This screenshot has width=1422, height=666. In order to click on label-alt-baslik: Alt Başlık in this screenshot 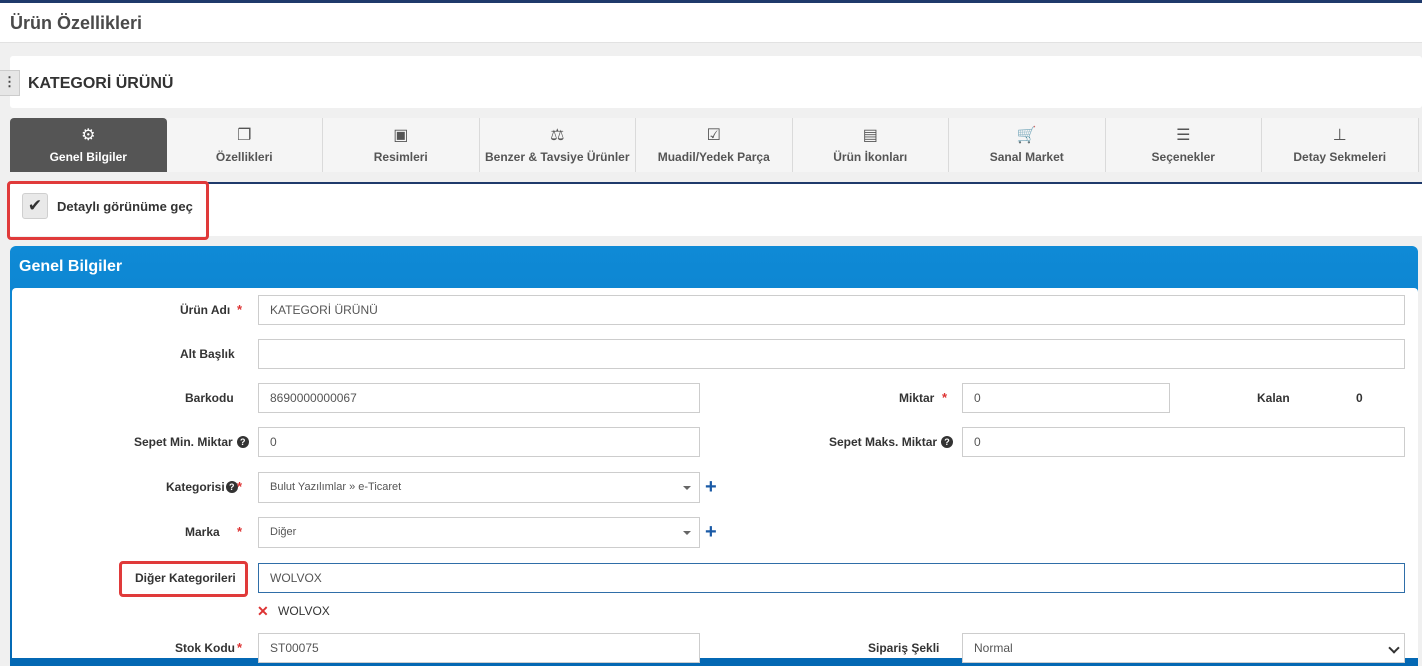, I will do `click(207, 354)`.